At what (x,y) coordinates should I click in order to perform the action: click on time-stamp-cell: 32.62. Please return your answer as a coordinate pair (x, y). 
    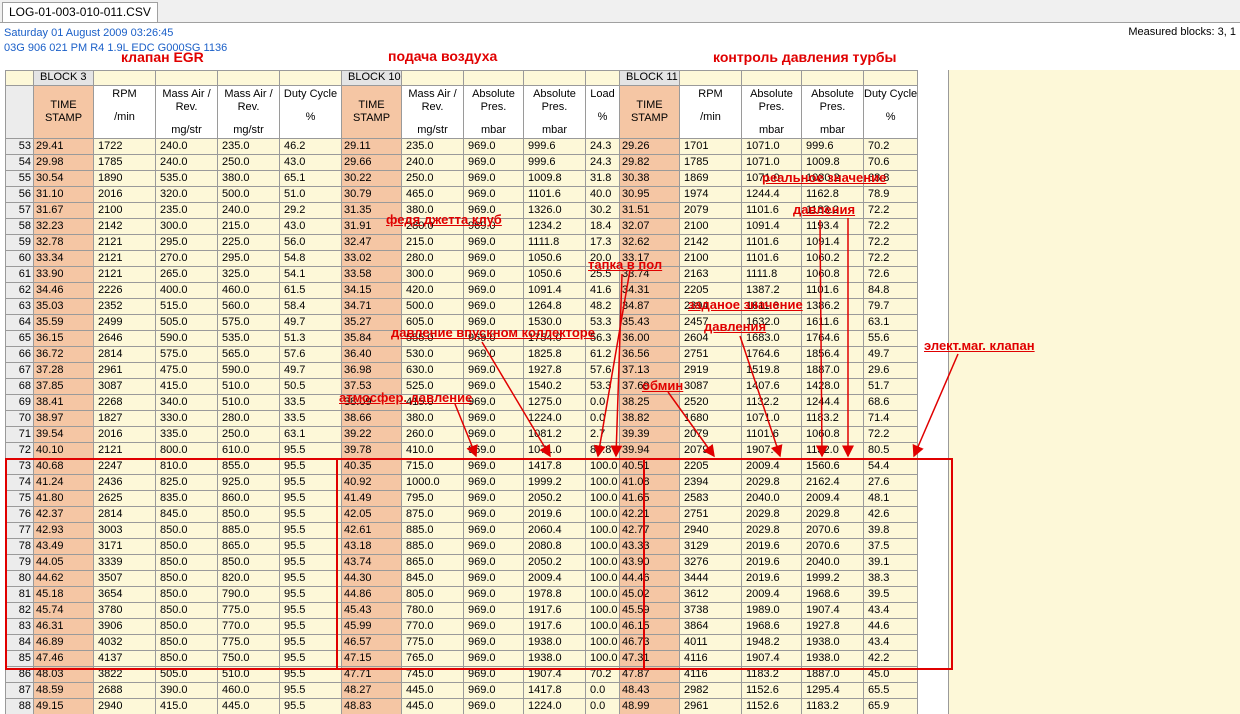
    Looking at the image, I should click on (649, 242).